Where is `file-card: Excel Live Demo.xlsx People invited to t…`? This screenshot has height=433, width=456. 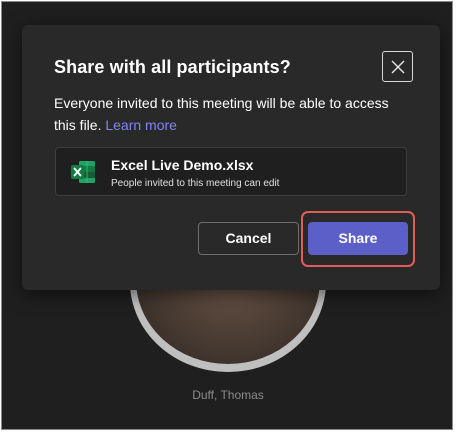
file-card: Excel Live Demo.xlsx People invited to t… is located at coordinates (231, 171).